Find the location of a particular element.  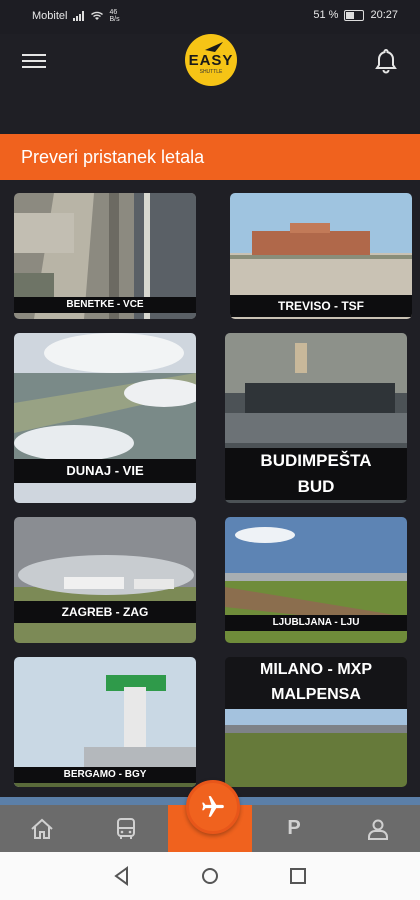

airport-card-mxp: MILANO - MXP MALPENSA is located at coordinates (316, 722).